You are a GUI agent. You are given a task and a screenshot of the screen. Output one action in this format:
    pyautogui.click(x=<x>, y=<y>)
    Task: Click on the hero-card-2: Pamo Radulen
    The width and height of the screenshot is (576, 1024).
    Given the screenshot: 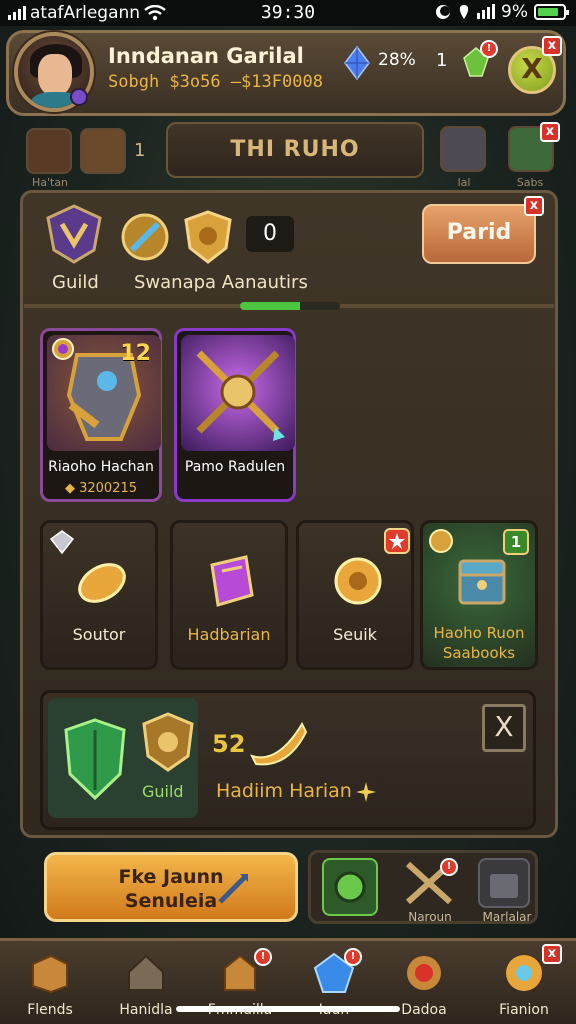 What is the action you would take?
    pyautogui.click(x=235, y=415)
    